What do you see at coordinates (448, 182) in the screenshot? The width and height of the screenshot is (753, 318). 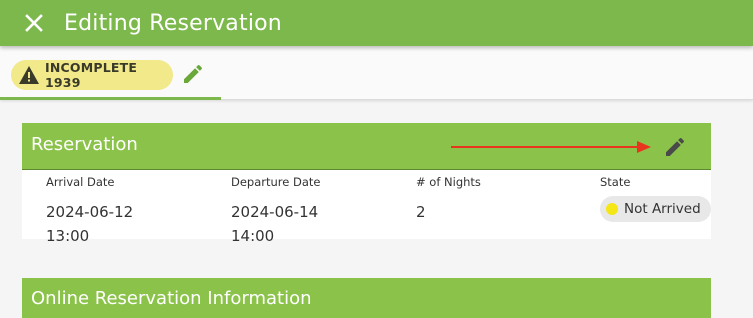 I see `nights-label: # of Nights` at bounding box center [448, 182].